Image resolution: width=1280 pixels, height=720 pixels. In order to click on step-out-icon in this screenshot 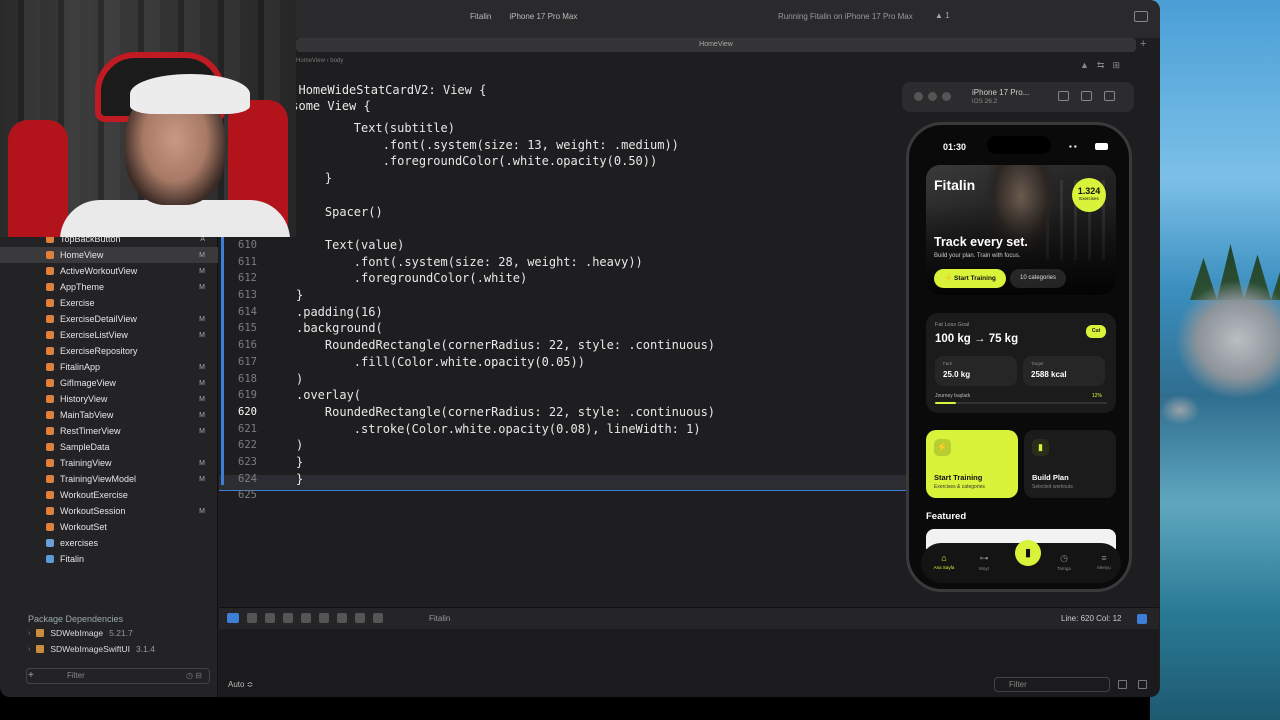, I will do `click(306, 618)`.